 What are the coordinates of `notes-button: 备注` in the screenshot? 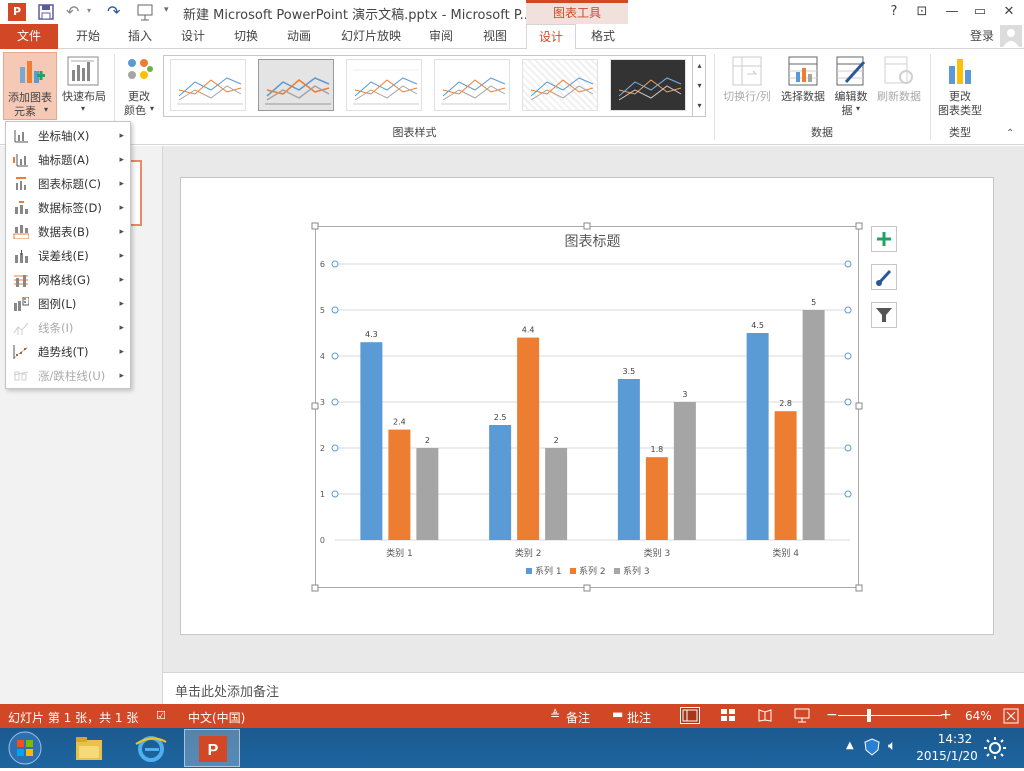 It's located at (578, 717).